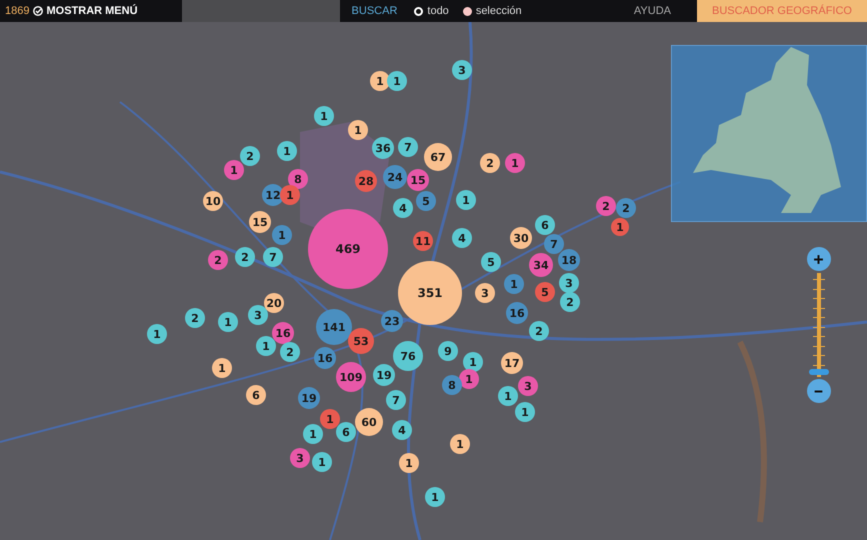 This screenshot has width=867, height=540. Describe the element at coordinates (17, 11) in the screenshot. I see `result-count: 1869` at that location.